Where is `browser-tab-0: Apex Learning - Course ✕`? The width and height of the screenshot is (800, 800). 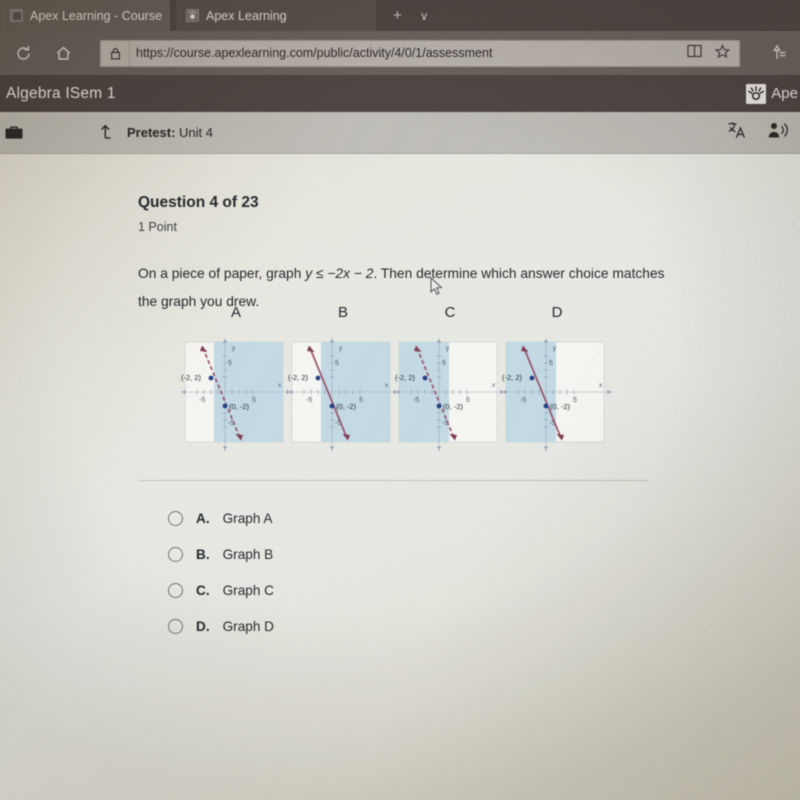 browser-tab-0: Apex Learning - Course ✕ is located at coordinates (93, 15).